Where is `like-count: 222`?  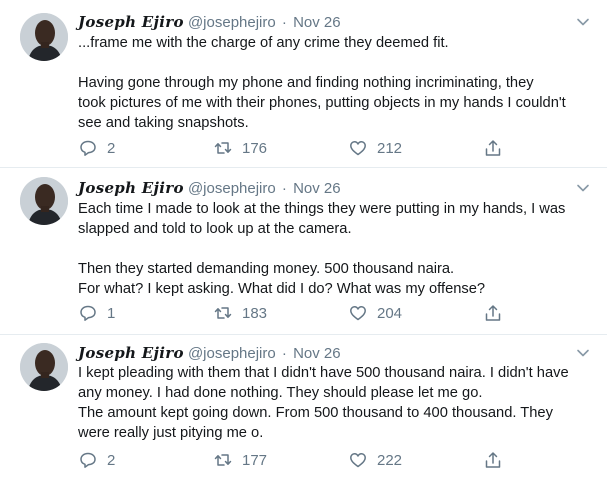
like-count: 222 is located at coordinates (390, 460).